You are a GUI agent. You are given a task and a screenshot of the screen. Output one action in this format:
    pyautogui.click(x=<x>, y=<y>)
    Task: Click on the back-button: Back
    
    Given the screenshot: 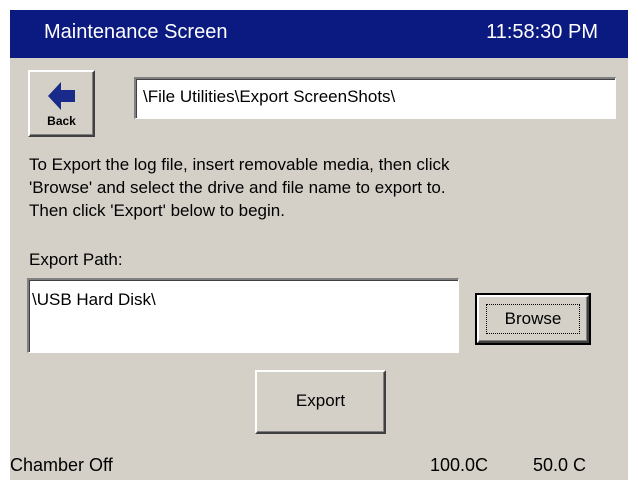 What is the action you would take?
    pyautogui.click(x=61, y=103)
    